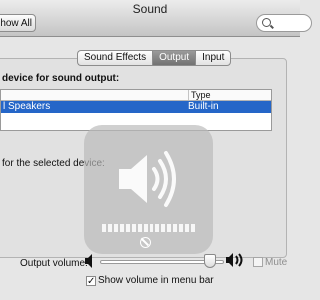 The width and height of the screenshot is (320, 300). What do you see at coordinates (54, 263) in the screenshot?
I see `output-volume-label: Output volume:` at bounding box center [54, 263].